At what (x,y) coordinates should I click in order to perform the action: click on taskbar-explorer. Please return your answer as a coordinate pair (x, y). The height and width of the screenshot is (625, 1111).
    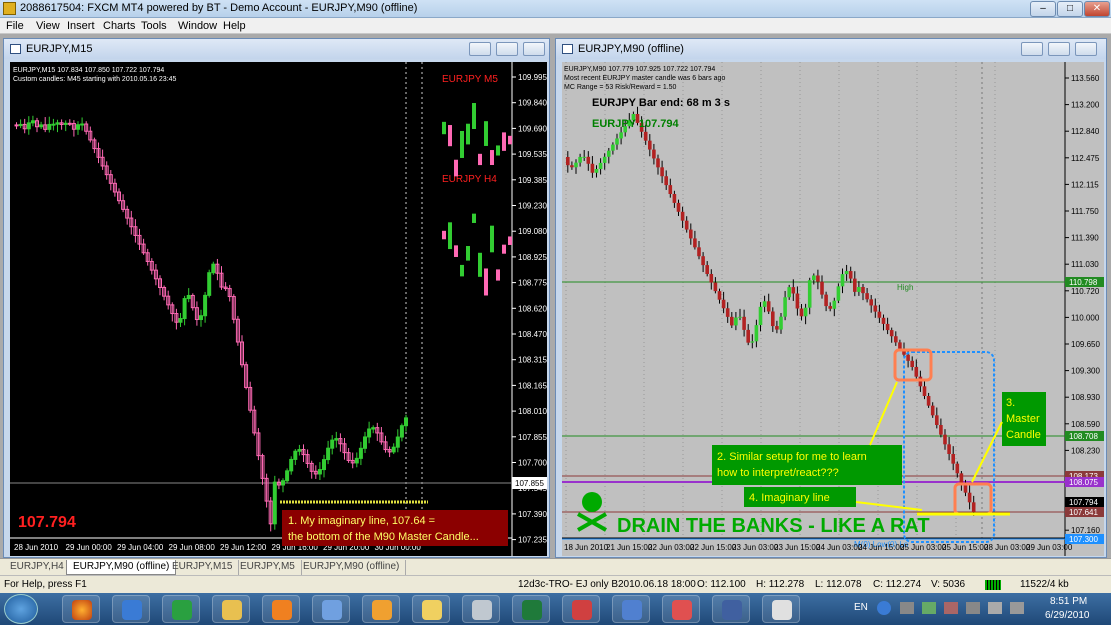
    Looking at the image, I should click on (231, 609).